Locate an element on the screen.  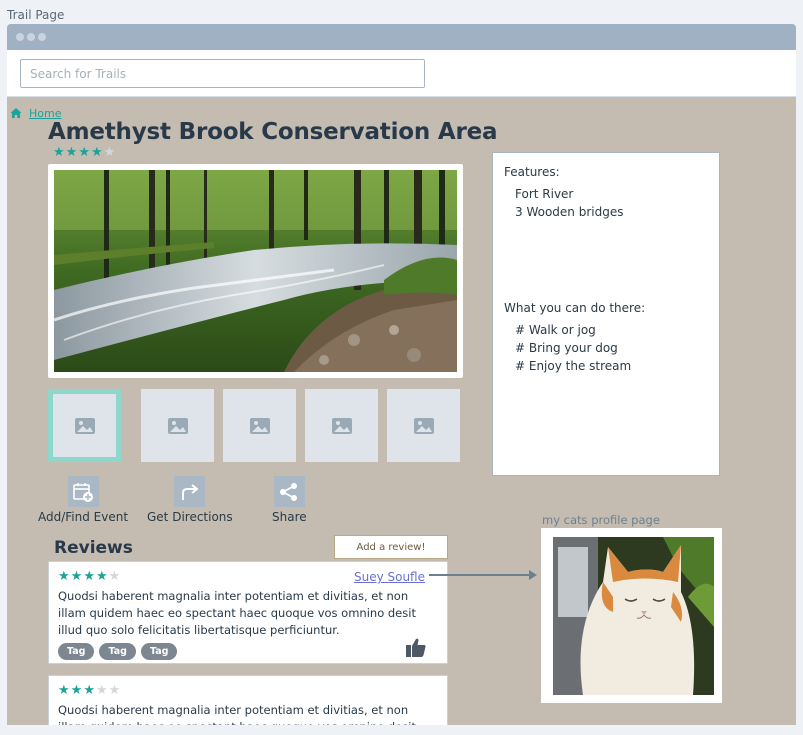
share-button: Share is located at coordinates (289, 500).